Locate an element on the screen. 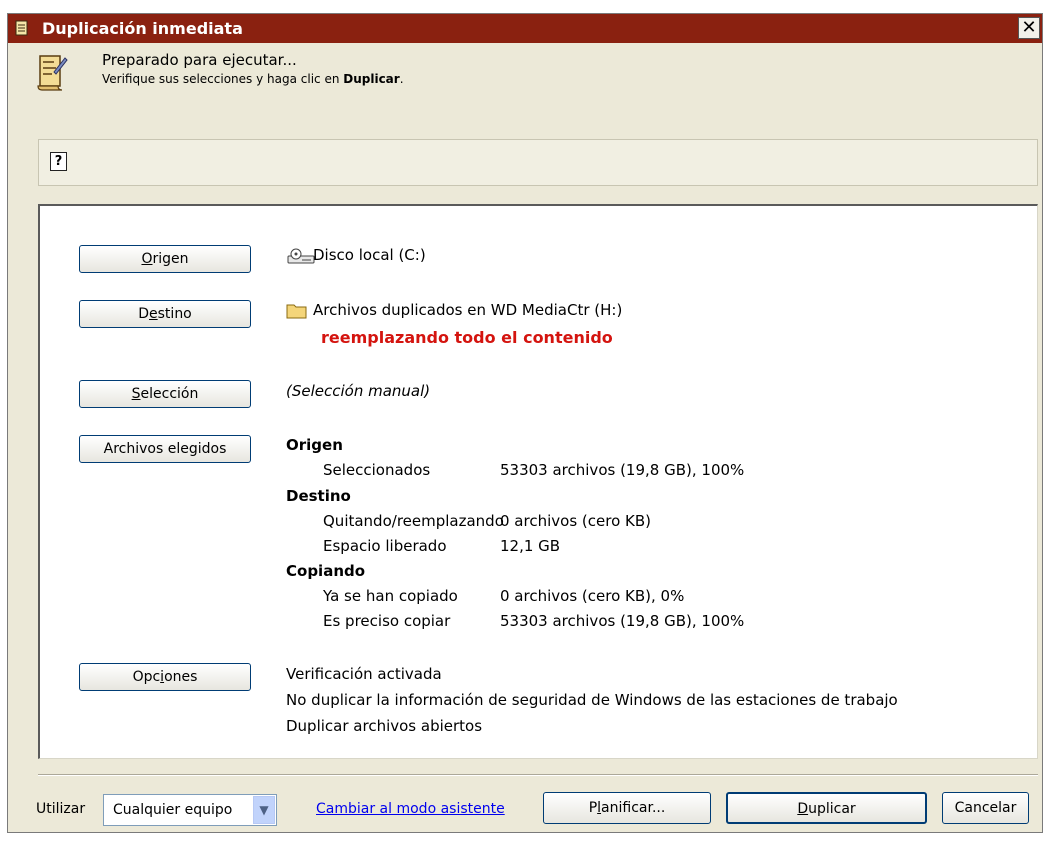 The width and height of the screenshot is (1051, 850). duplicar-button: Duplicar is located at coordinates (826, 808).